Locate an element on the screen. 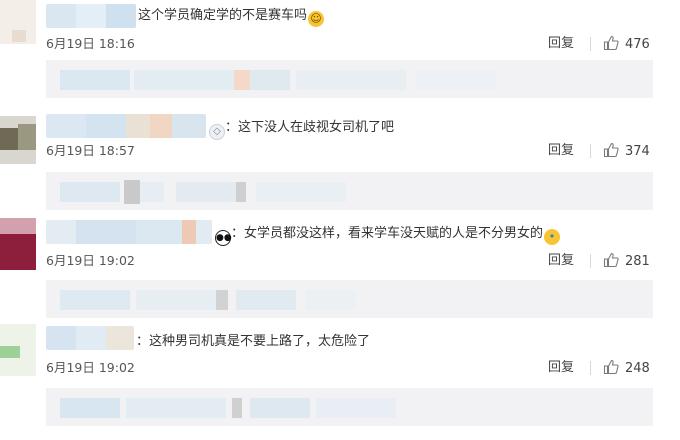 This screenshot has width=680, height=440. diamond-ring-badge: ◇ is located at coordinates (217, 132).